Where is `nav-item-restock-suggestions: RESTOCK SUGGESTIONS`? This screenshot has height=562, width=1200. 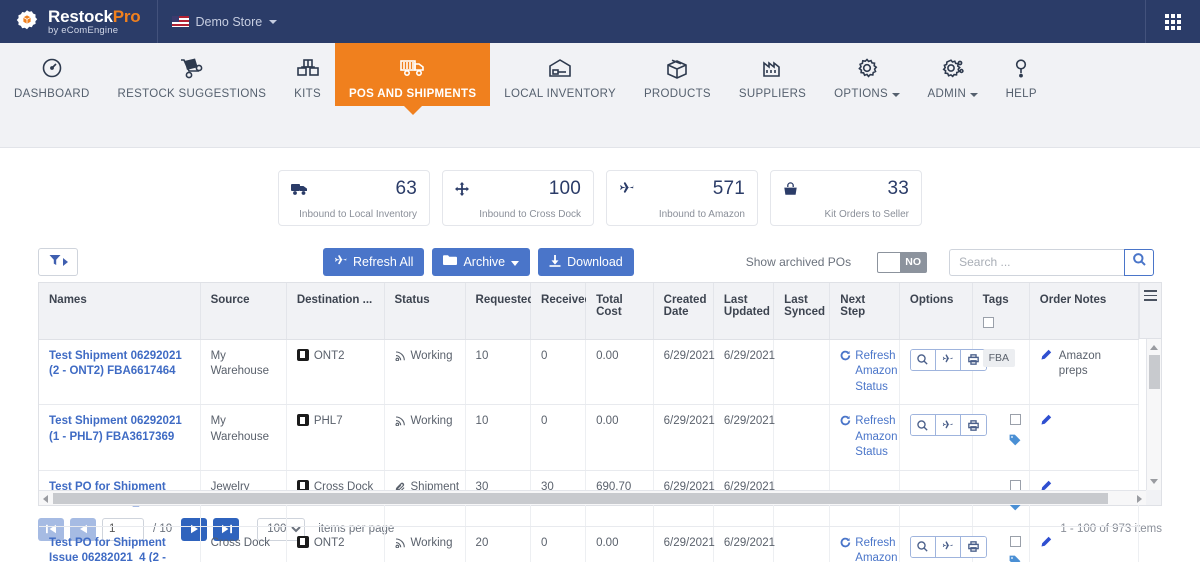 nav-item-restock-suggestions: RESTOCK SUGGESTIONS is located at coordinates (192, 74).